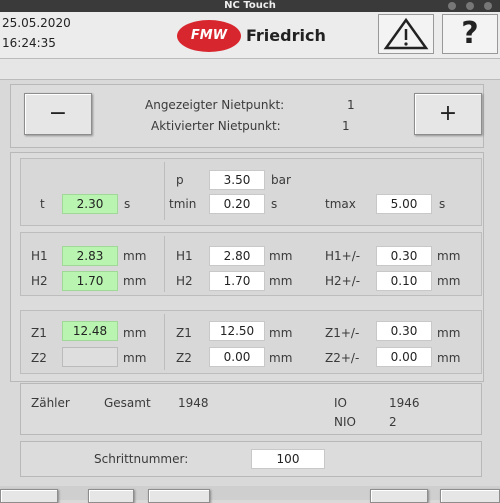 The image size is (500, 503). Describe the element at coordinates (345, 422) in the screenshot. I see `nio-label: NIO` at that location.